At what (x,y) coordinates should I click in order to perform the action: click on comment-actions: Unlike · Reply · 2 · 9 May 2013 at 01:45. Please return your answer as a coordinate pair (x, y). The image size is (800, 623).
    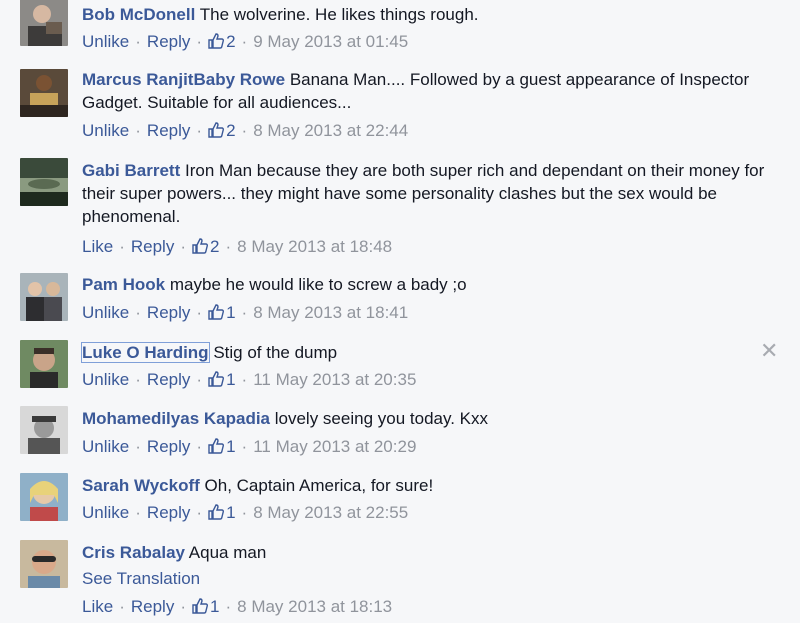
    Looking at the image, I should click on (245, 42).